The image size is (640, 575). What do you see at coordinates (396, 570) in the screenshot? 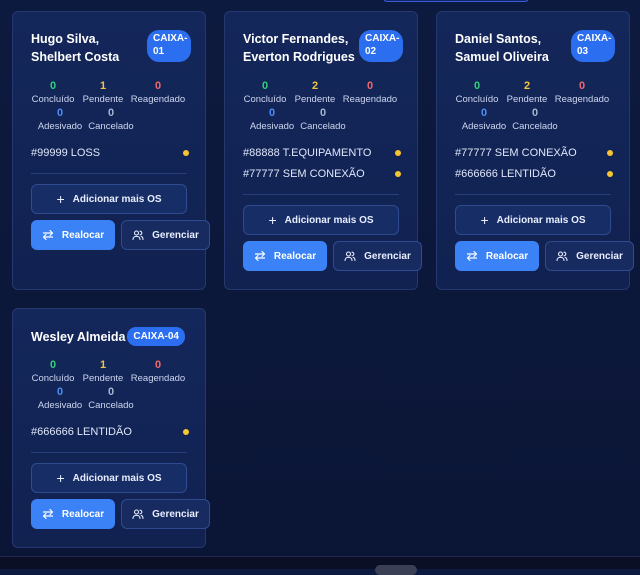
I see `bottom-bar-handle` at bounding box center [396, 570].